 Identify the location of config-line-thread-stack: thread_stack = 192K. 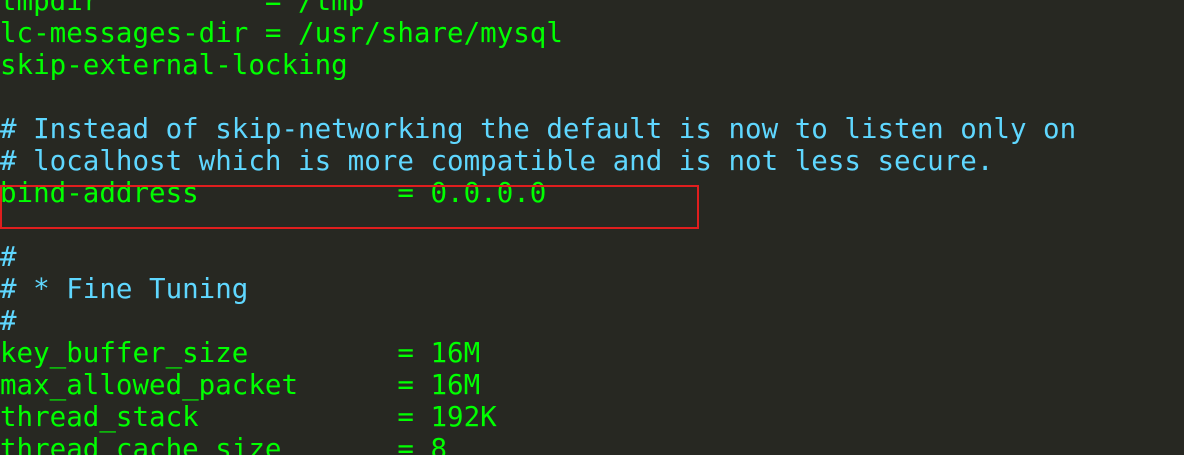
(248, 417).